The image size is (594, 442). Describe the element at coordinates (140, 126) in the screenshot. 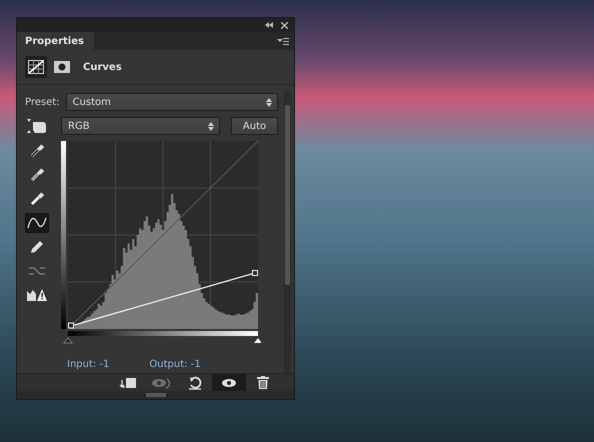

I see `channel-dropdown: RGB` at that location.